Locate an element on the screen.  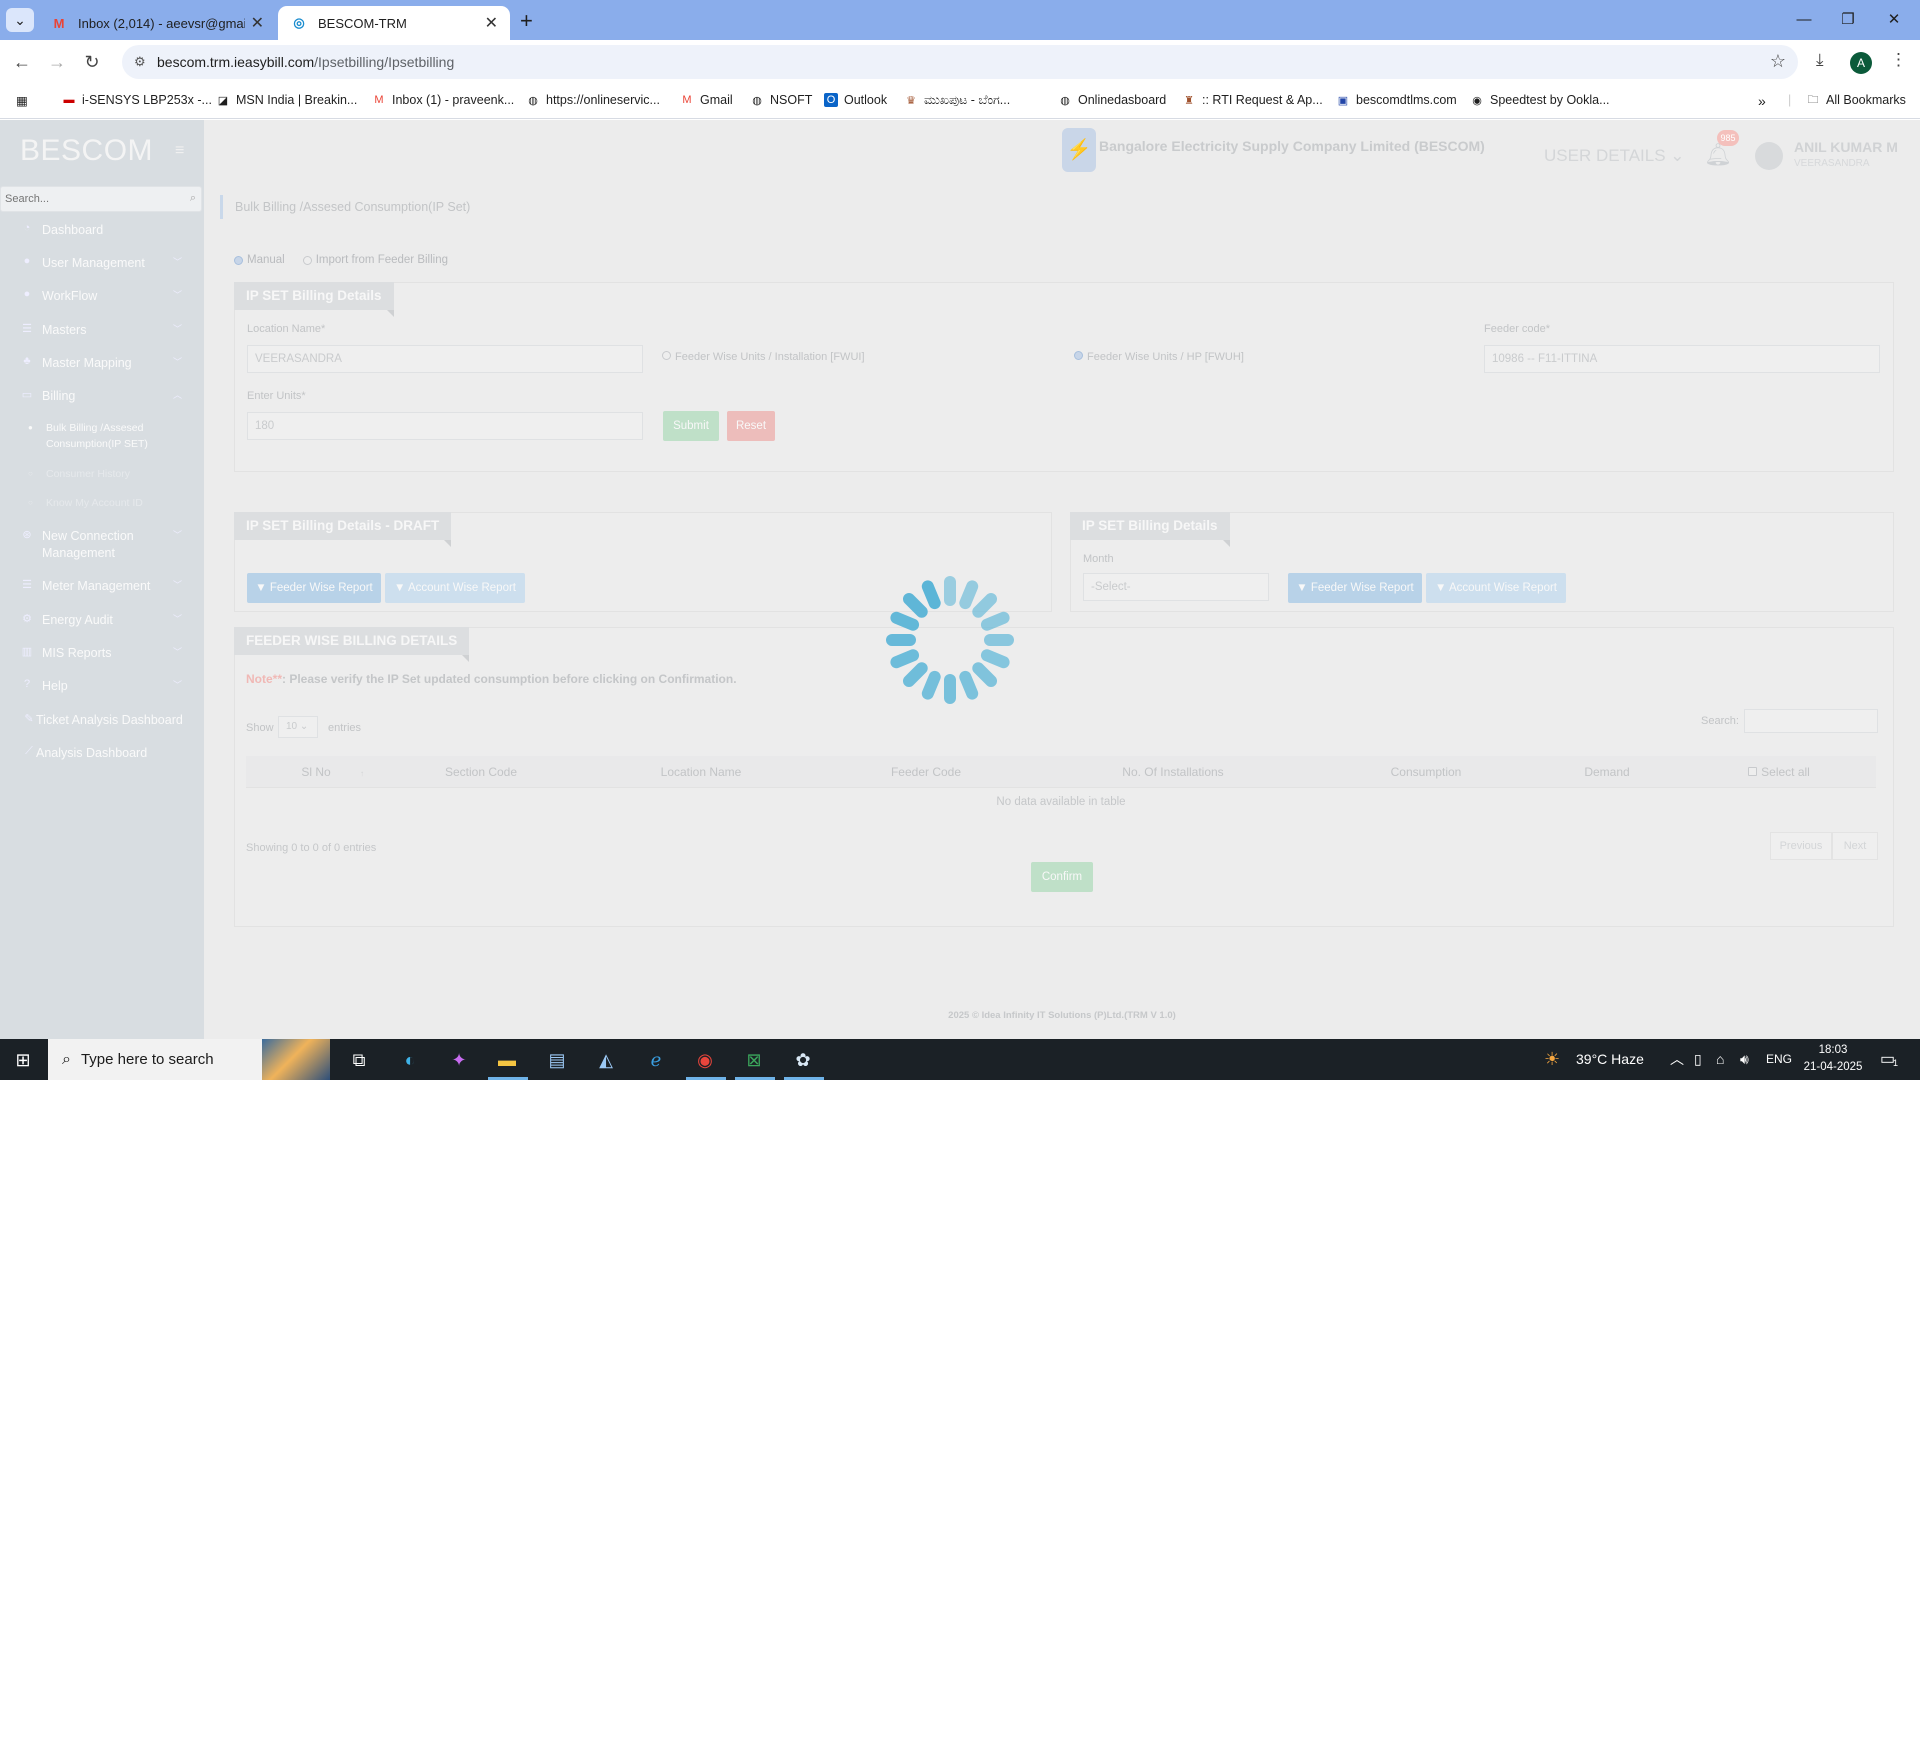
clock: 18:03 21-04-2025 is located at coordinates (1833, 1059).